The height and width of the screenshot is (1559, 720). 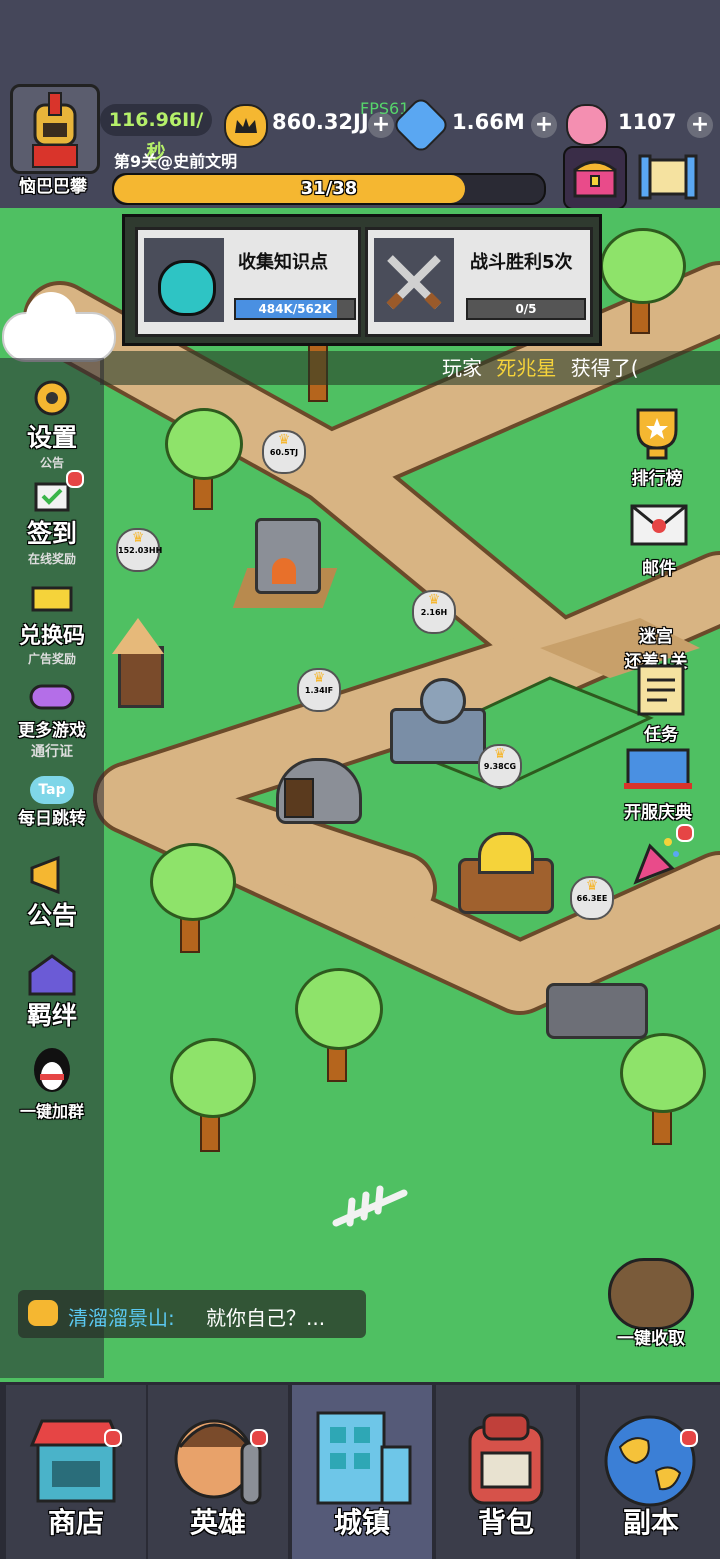 What do you see at coordinates (651, 1294) in the screenshot?
I see `coins-bag-icon` at bounding box center [651, 1294].